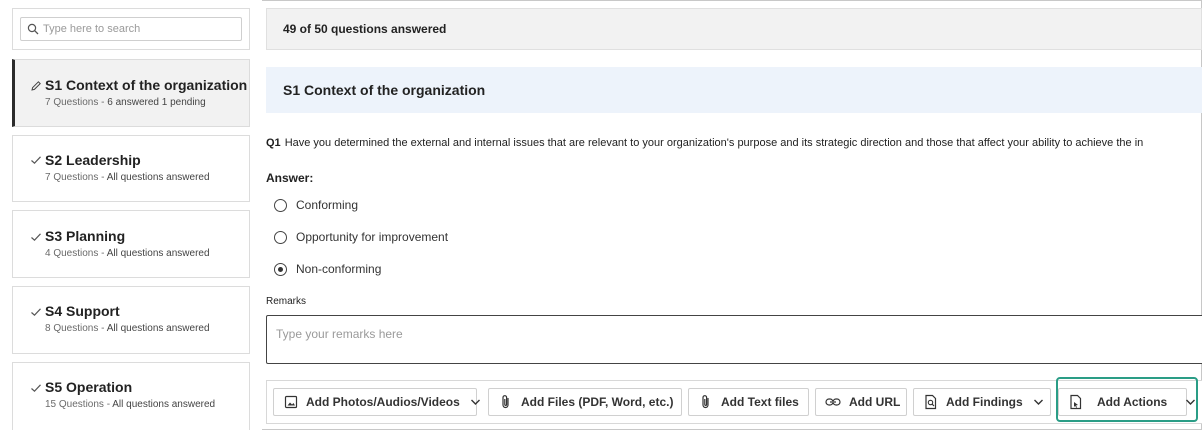 The width and height of the screenshot is (1202, 430). I want to click on remarks-input, so click(734, 339).